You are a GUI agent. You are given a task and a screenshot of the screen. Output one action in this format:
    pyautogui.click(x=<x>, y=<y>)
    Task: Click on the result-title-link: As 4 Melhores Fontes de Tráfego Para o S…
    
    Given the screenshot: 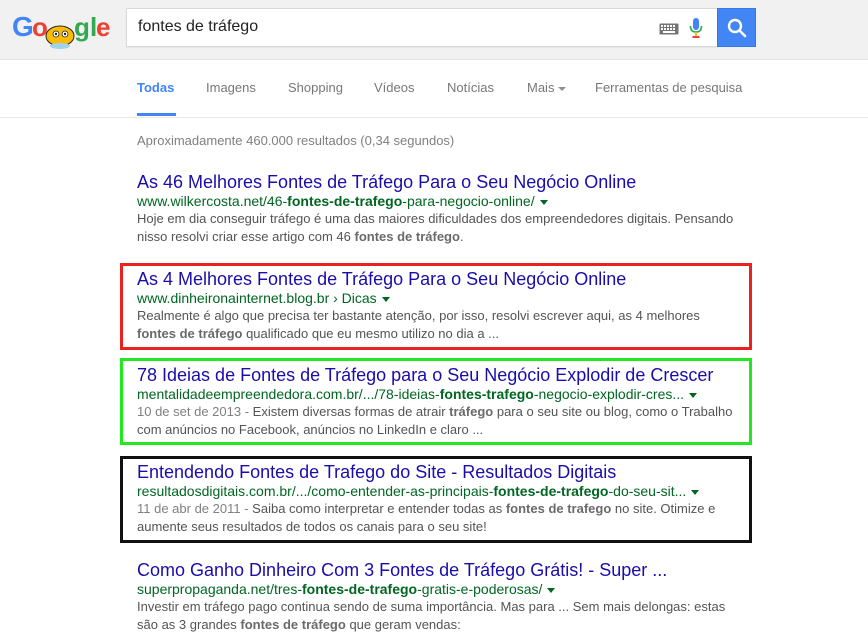 What is the action you would take?
    pyautogui.click(x=437, y=279)
    